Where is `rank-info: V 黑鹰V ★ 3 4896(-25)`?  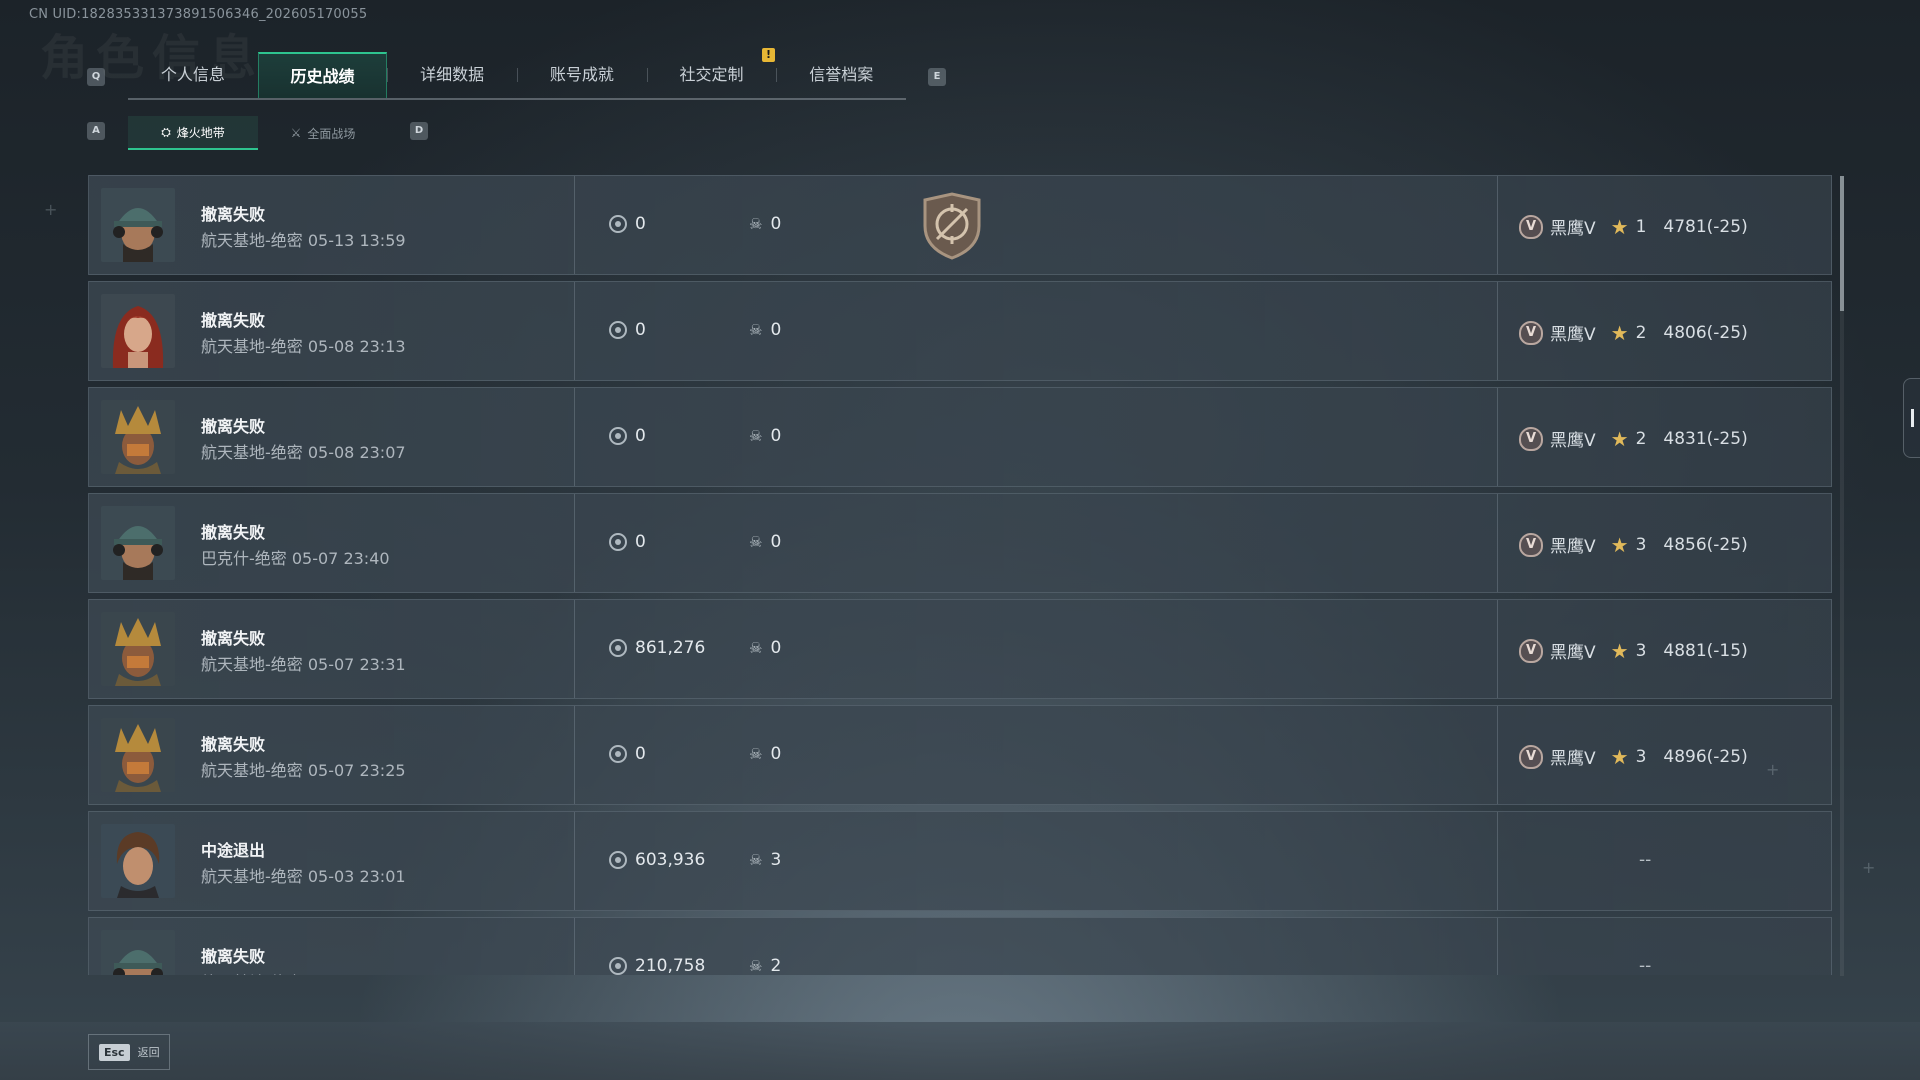
rank-info: V 黑鹰V ★ 3 4896(-25) is located at coordinates (1633, 756).